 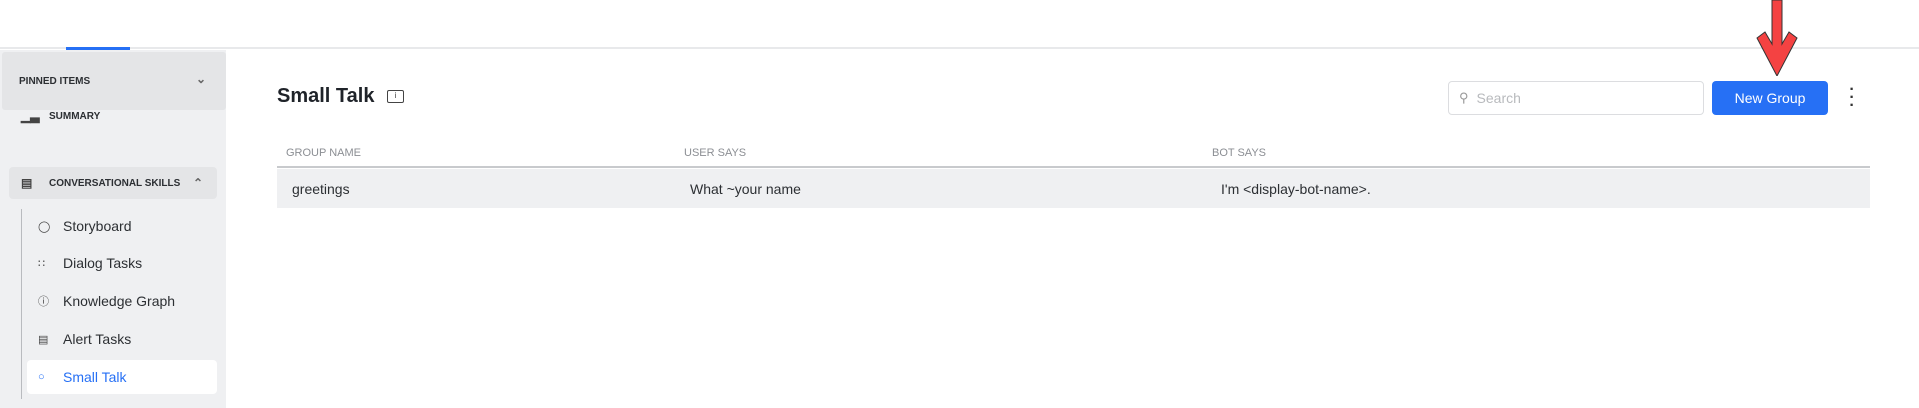 What do you see at coordinates (30, 116) in the screenshot?
I see `bar-chart-icon: ▁▃` at bounding box center [30, 116].